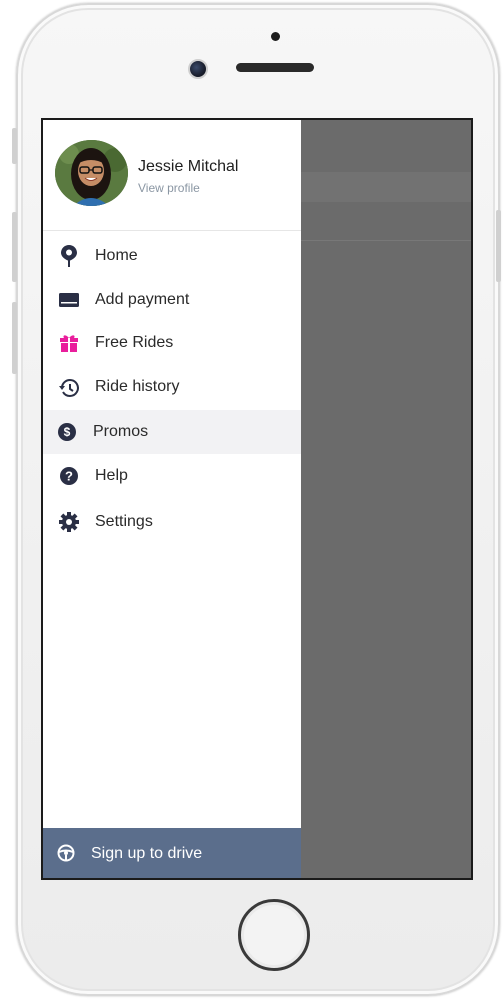 Image resolution: width=503 pixels, height=999 pixels. Describe the element at coordinates (172, 476) in the screenshot. I see `menu-item-help: ? Help` at that location.